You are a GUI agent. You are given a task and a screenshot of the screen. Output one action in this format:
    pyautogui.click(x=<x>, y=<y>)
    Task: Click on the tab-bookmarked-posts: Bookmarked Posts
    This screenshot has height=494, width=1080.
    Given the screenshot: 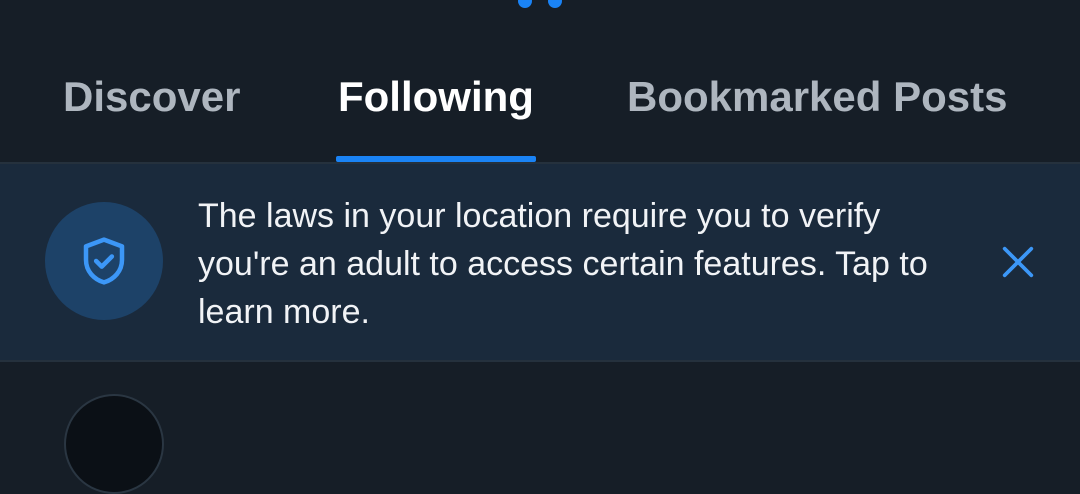 What is the action you would take?
    pyautogui.click(x=817, y=97)
    